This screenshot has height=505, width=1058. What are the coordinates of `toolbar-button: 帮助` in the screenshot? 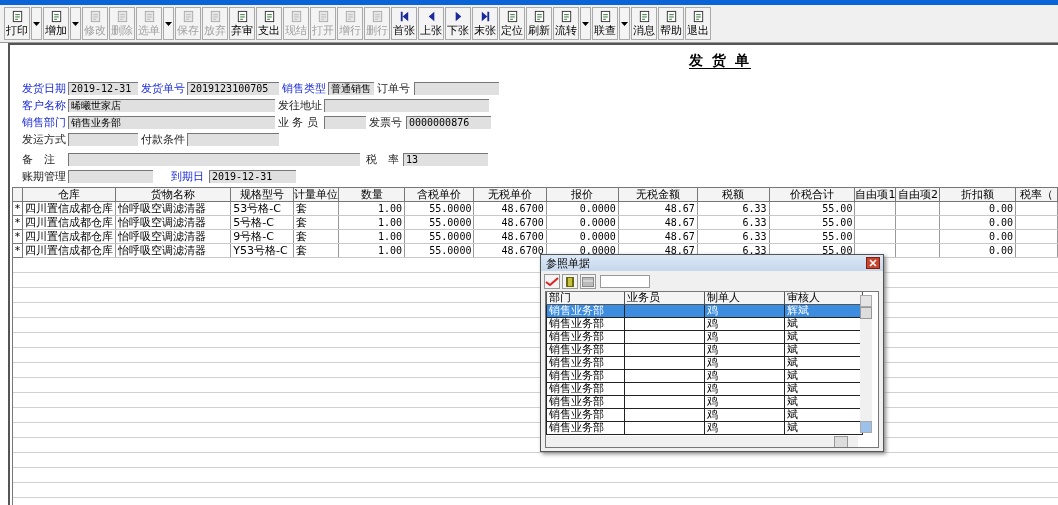 It's located at (671, 23).